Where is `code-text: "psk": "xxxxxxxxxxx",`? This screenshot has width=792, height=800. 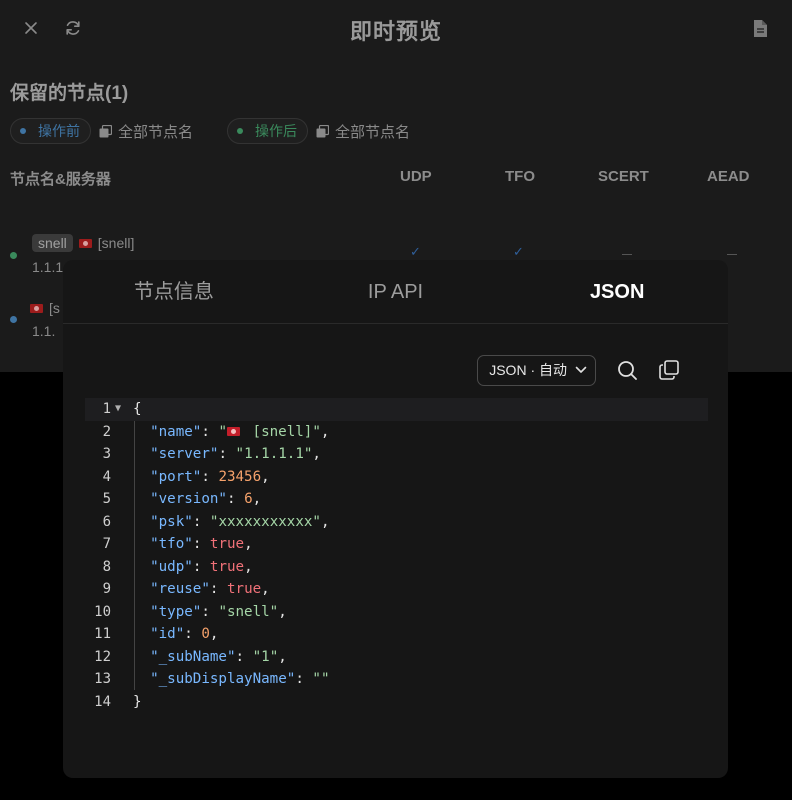
code-text: "psk": "xxxxxxxxxxx", is located at coordinates (240, 521).